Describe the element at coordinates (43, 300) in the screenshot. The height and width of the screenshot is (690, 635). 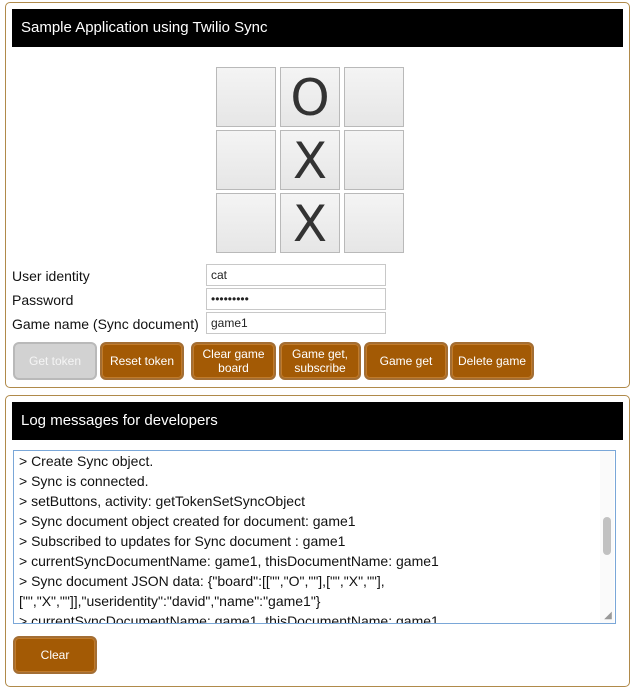
I see `password-label: Password` at that location.